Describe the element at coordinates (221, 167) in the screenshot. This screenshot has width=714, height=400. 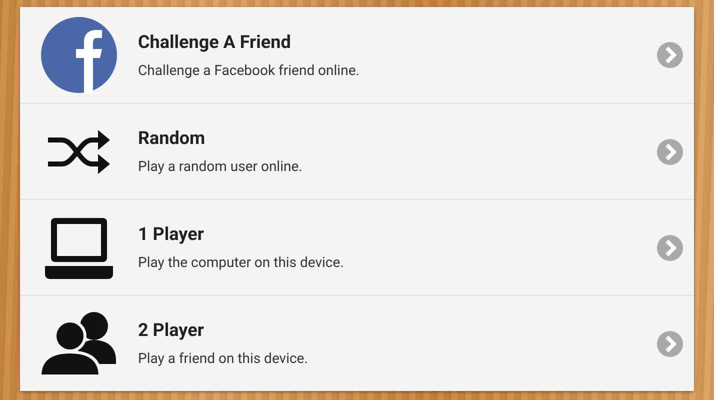
I see `option-description: Play a random user online.` at that location.